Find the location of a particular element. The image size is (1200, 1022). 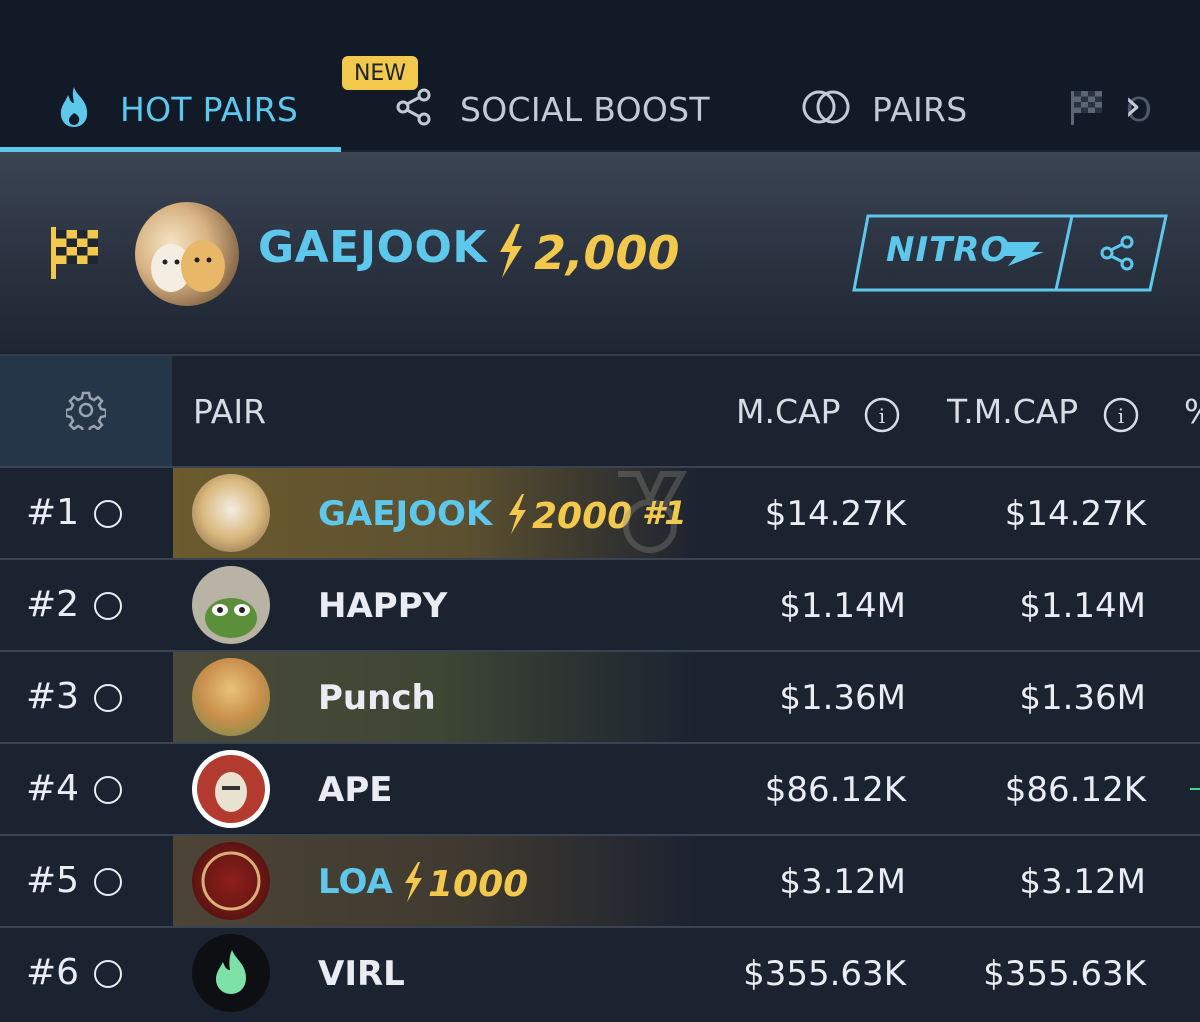

flame-icon is located at coordinates (74, 109).